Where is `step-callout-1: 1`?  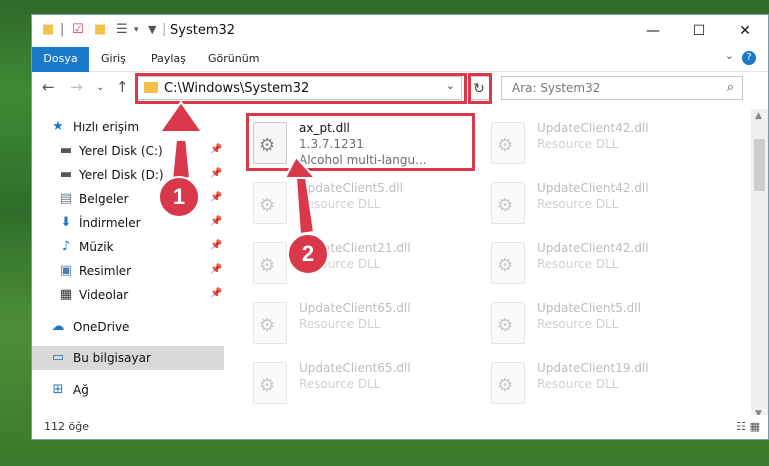
step-callout-1: 1 is located at coordinates (179, 197).